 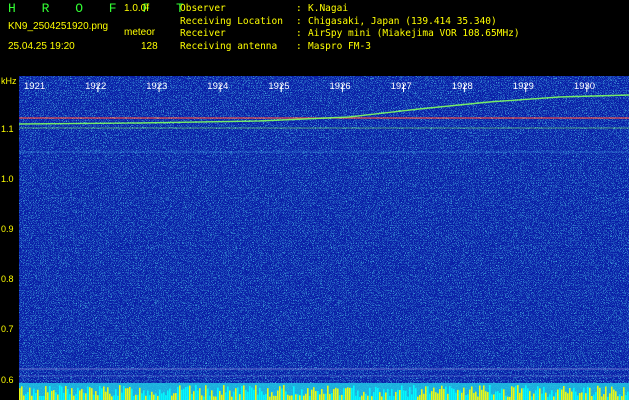 What do you see at coordinates (279, 86) in the screenshot?
I see `time-tick-label: 1925` at bounding box center [279, 86].